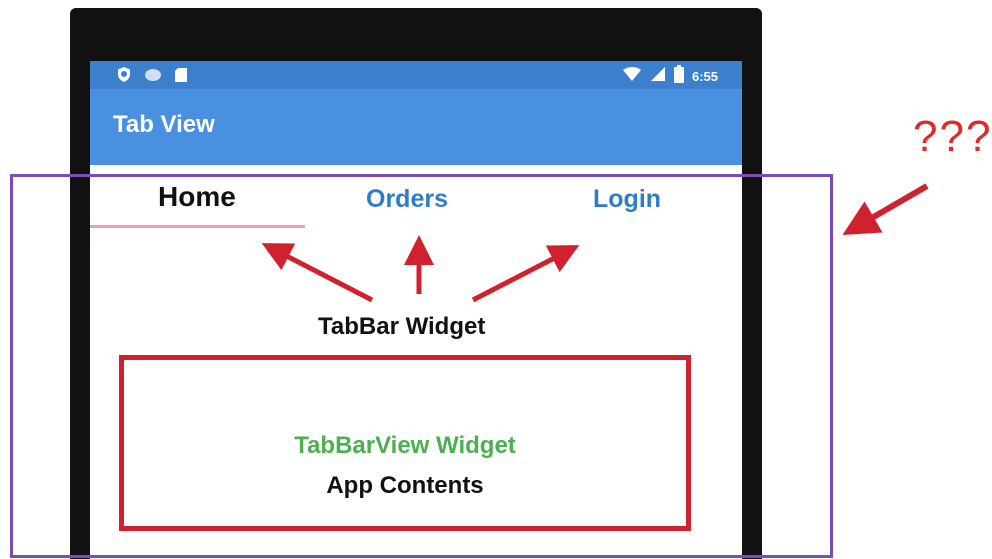  What do you see at coordinates (952, 136) in the screenshot?
I see `question-marks: ???` at bounding box center [952, 136].